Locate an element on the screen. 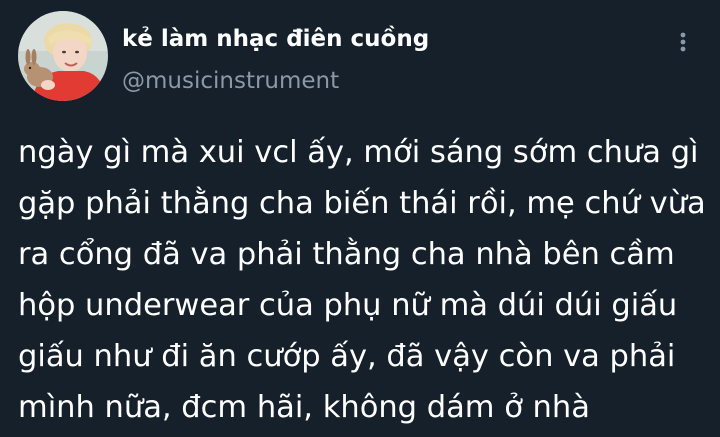 The width and height of the screenshot is (720, 437). profile-photo-icon is located at coordinates (63, 56).